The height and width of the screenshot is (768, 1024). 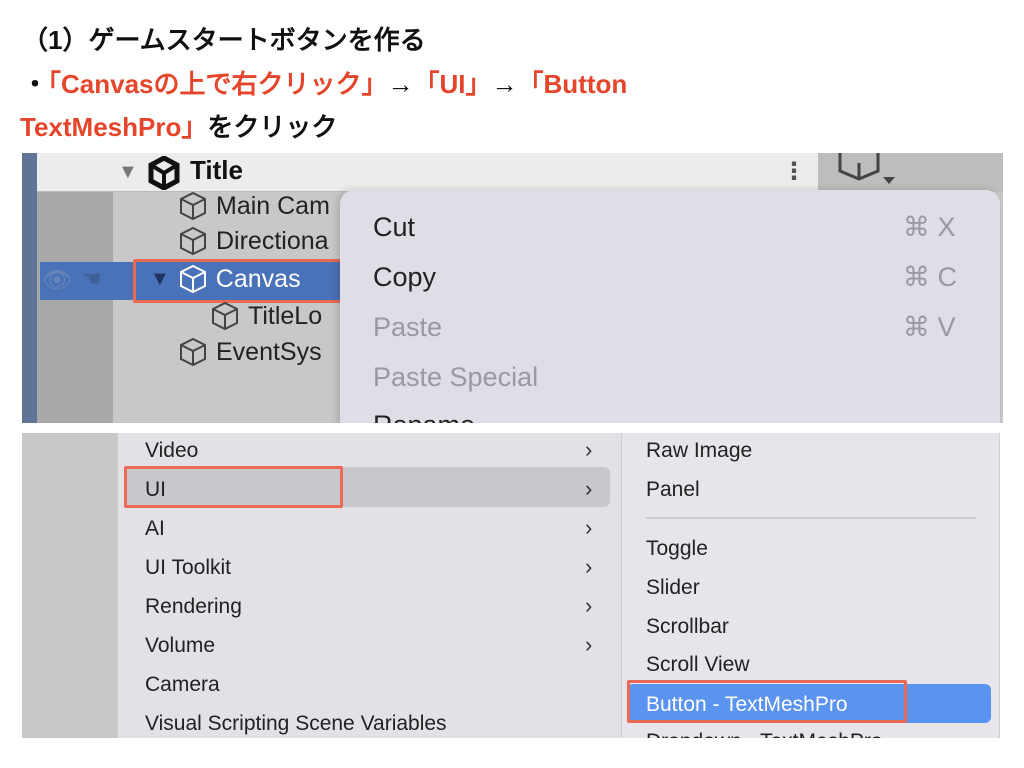 What do you see at coordinates (407, 327) in the screenshot?
I see `menu-item-paste: Paste` at bounding box center [407, 327].